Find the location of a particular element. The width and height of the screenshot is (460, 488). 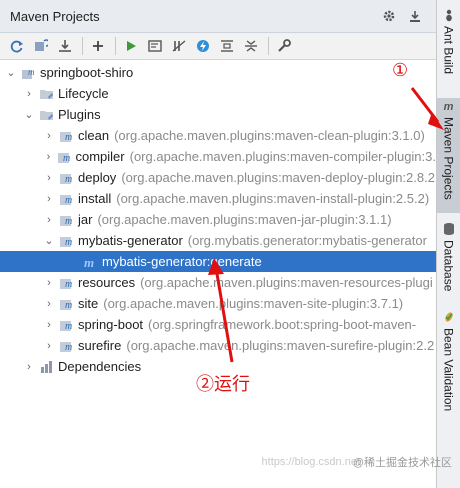

watermark-url: https://blog.csdn.net is located at coordinates (310, 462).